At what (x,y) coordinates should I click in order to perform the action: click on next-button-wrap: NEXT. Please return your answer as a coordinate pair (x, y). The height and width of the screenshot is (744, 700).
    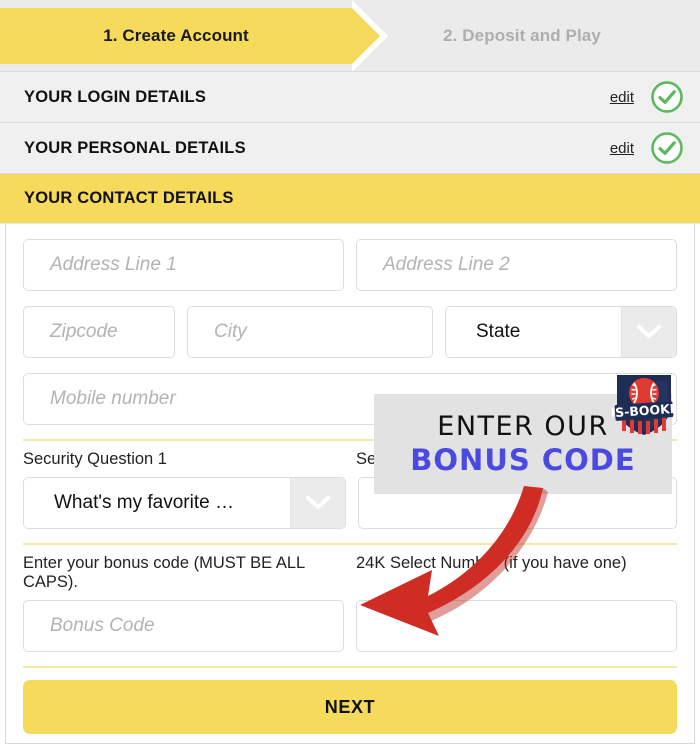
    Looking at the image, I should click on (350, 701).